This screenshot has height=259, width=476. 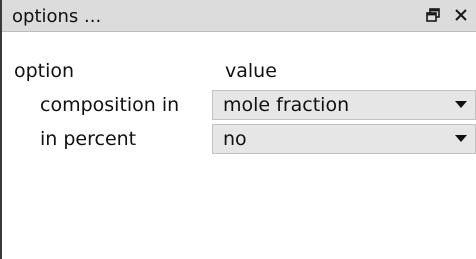 What do you see at coordinates (235, 139) in the screenshot?
I see `in-percent-value: no` at bounding box center [235, 139].